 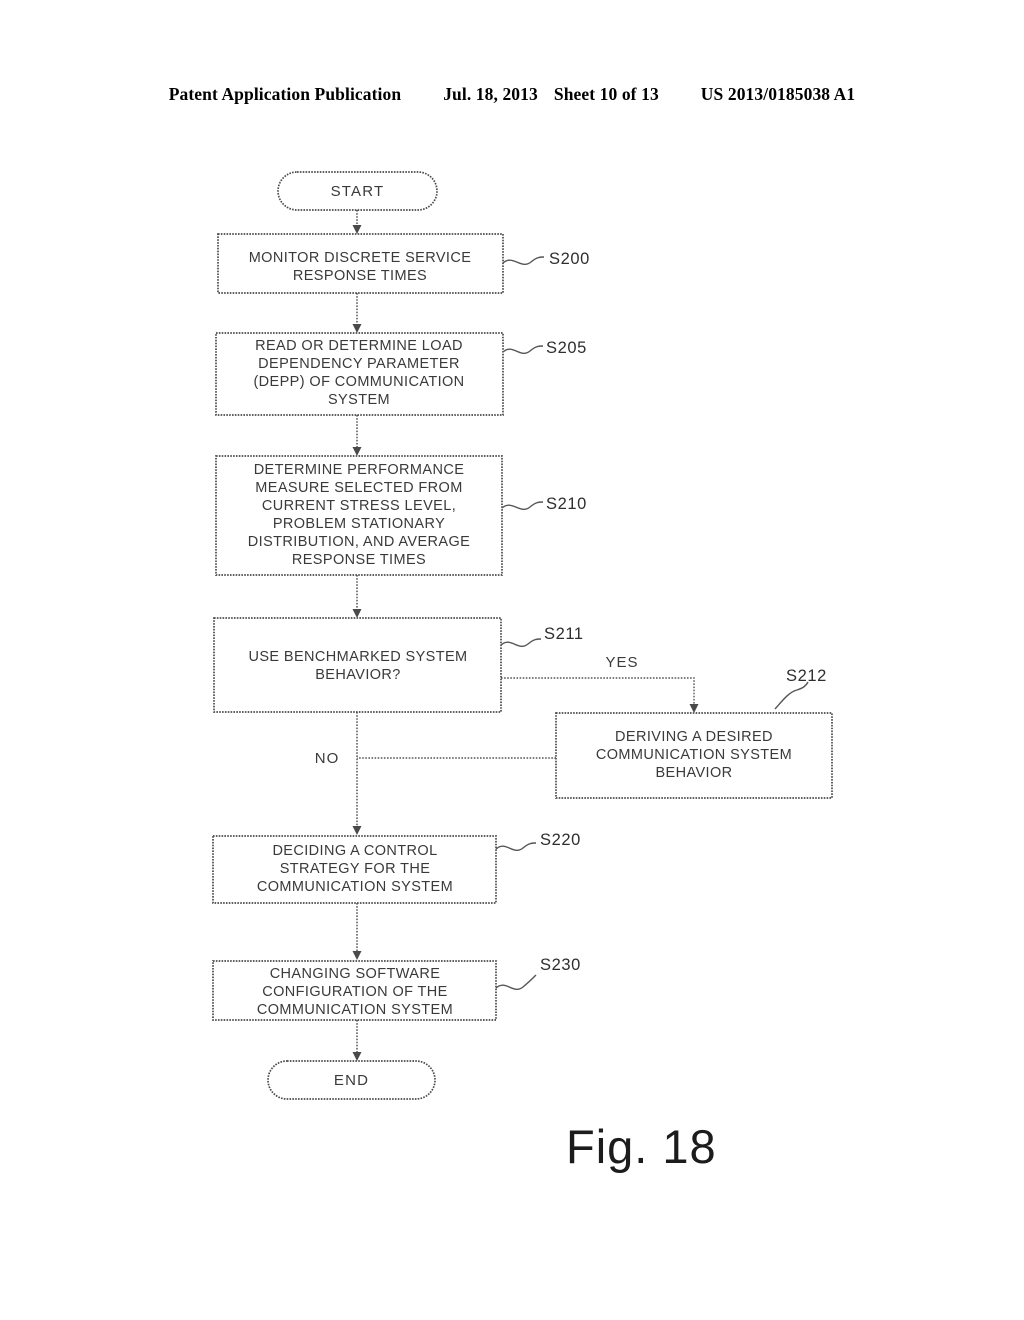 What do you see at coordinates (791, 695) in the screenshot?
I see `s212-leader-line` at bounding box center [791, 695].